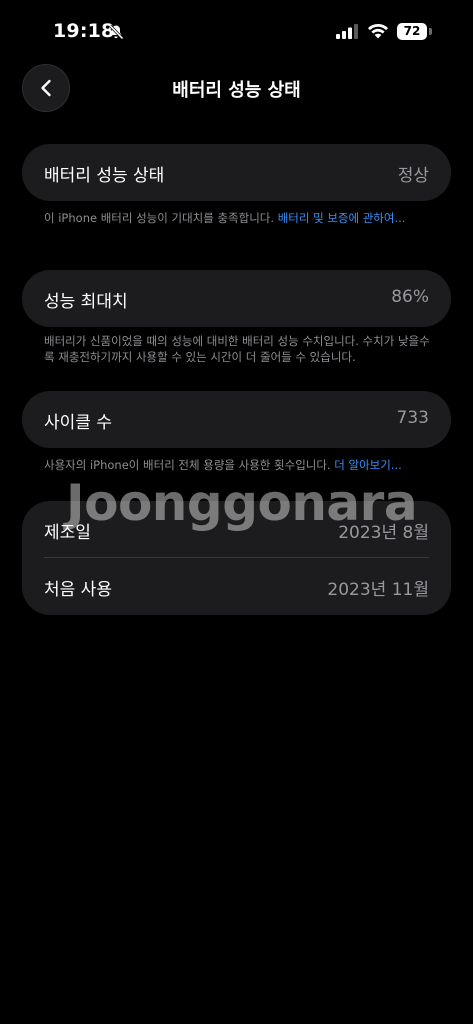 The image size is (473, 1024). What do you see at coordinates (378, 31) in the screenshot?
I see `wifi-icon` at bounding box center [378, 31].